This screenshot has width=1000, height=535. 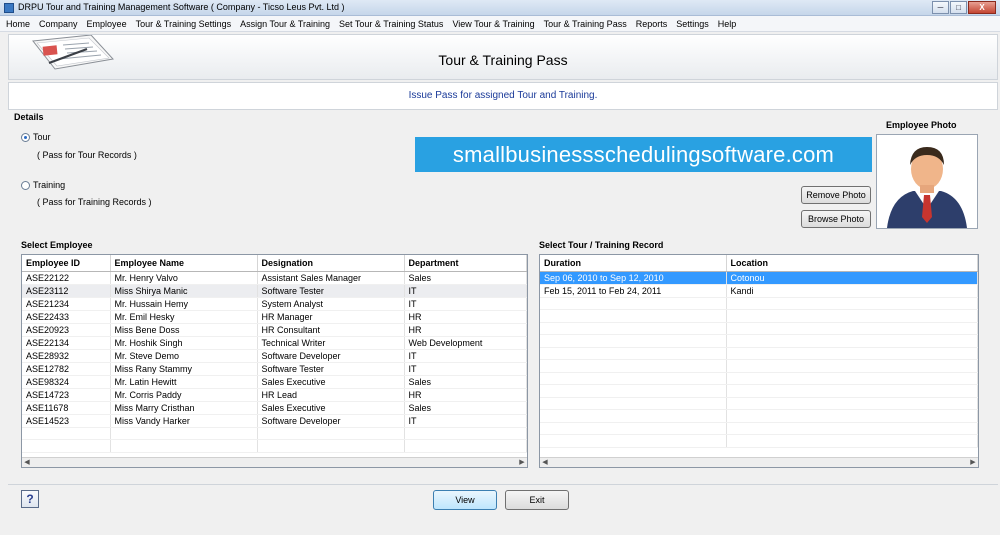 What do you see at coordinates (184, 317) in the screenshot?
I see `employee-name-cell: Mr. Emil Hesky` at bounding box center [184, 317].